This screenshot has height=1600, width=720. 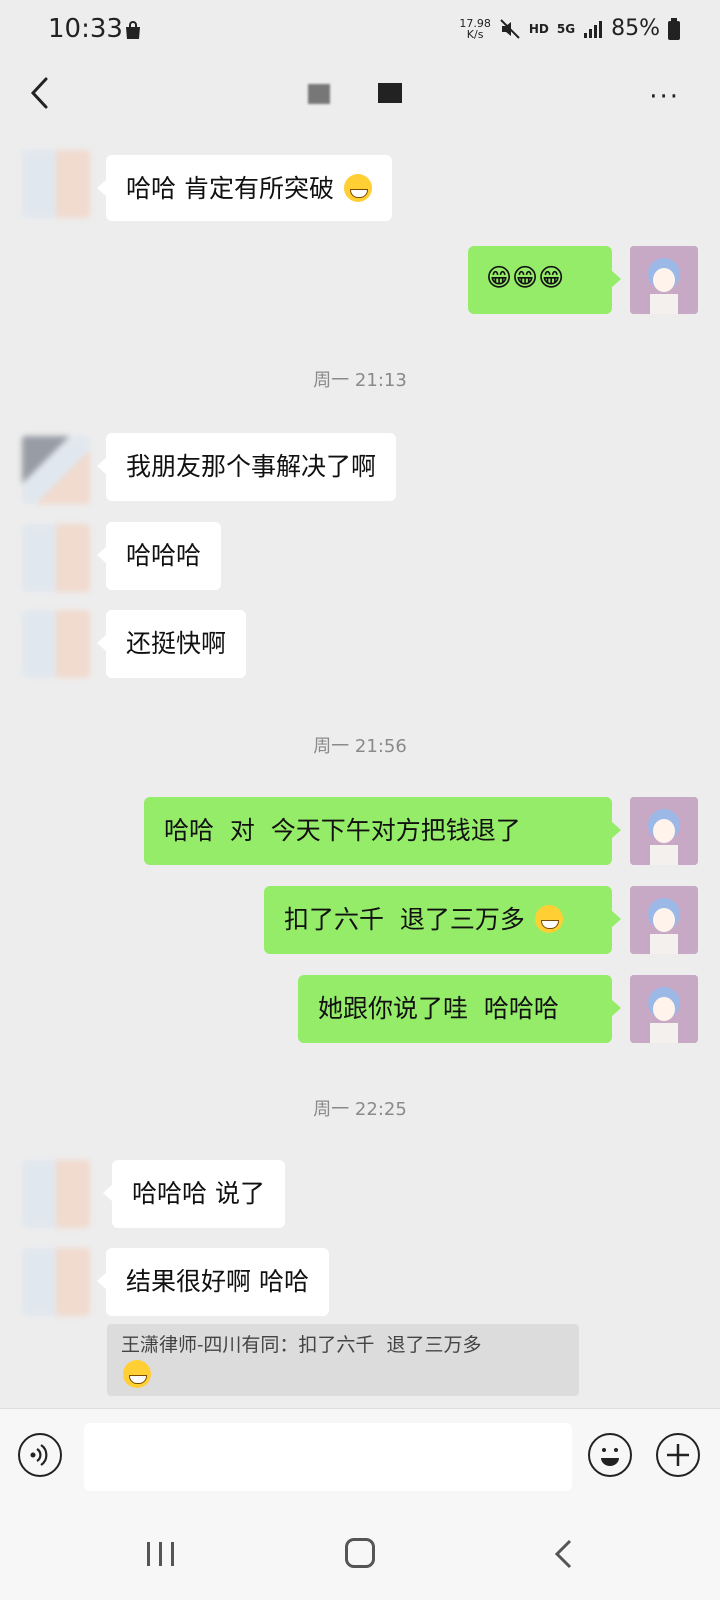 I want to click on emoji-button, so click(x=610, y=1455).